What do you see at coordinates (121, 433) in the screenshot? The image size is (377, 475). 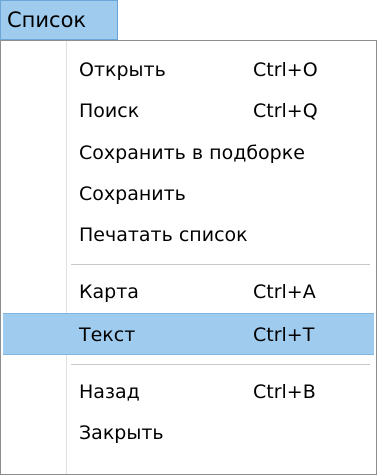 I see `menu-item-label: Закрыть` at bounding box center [121, 433].